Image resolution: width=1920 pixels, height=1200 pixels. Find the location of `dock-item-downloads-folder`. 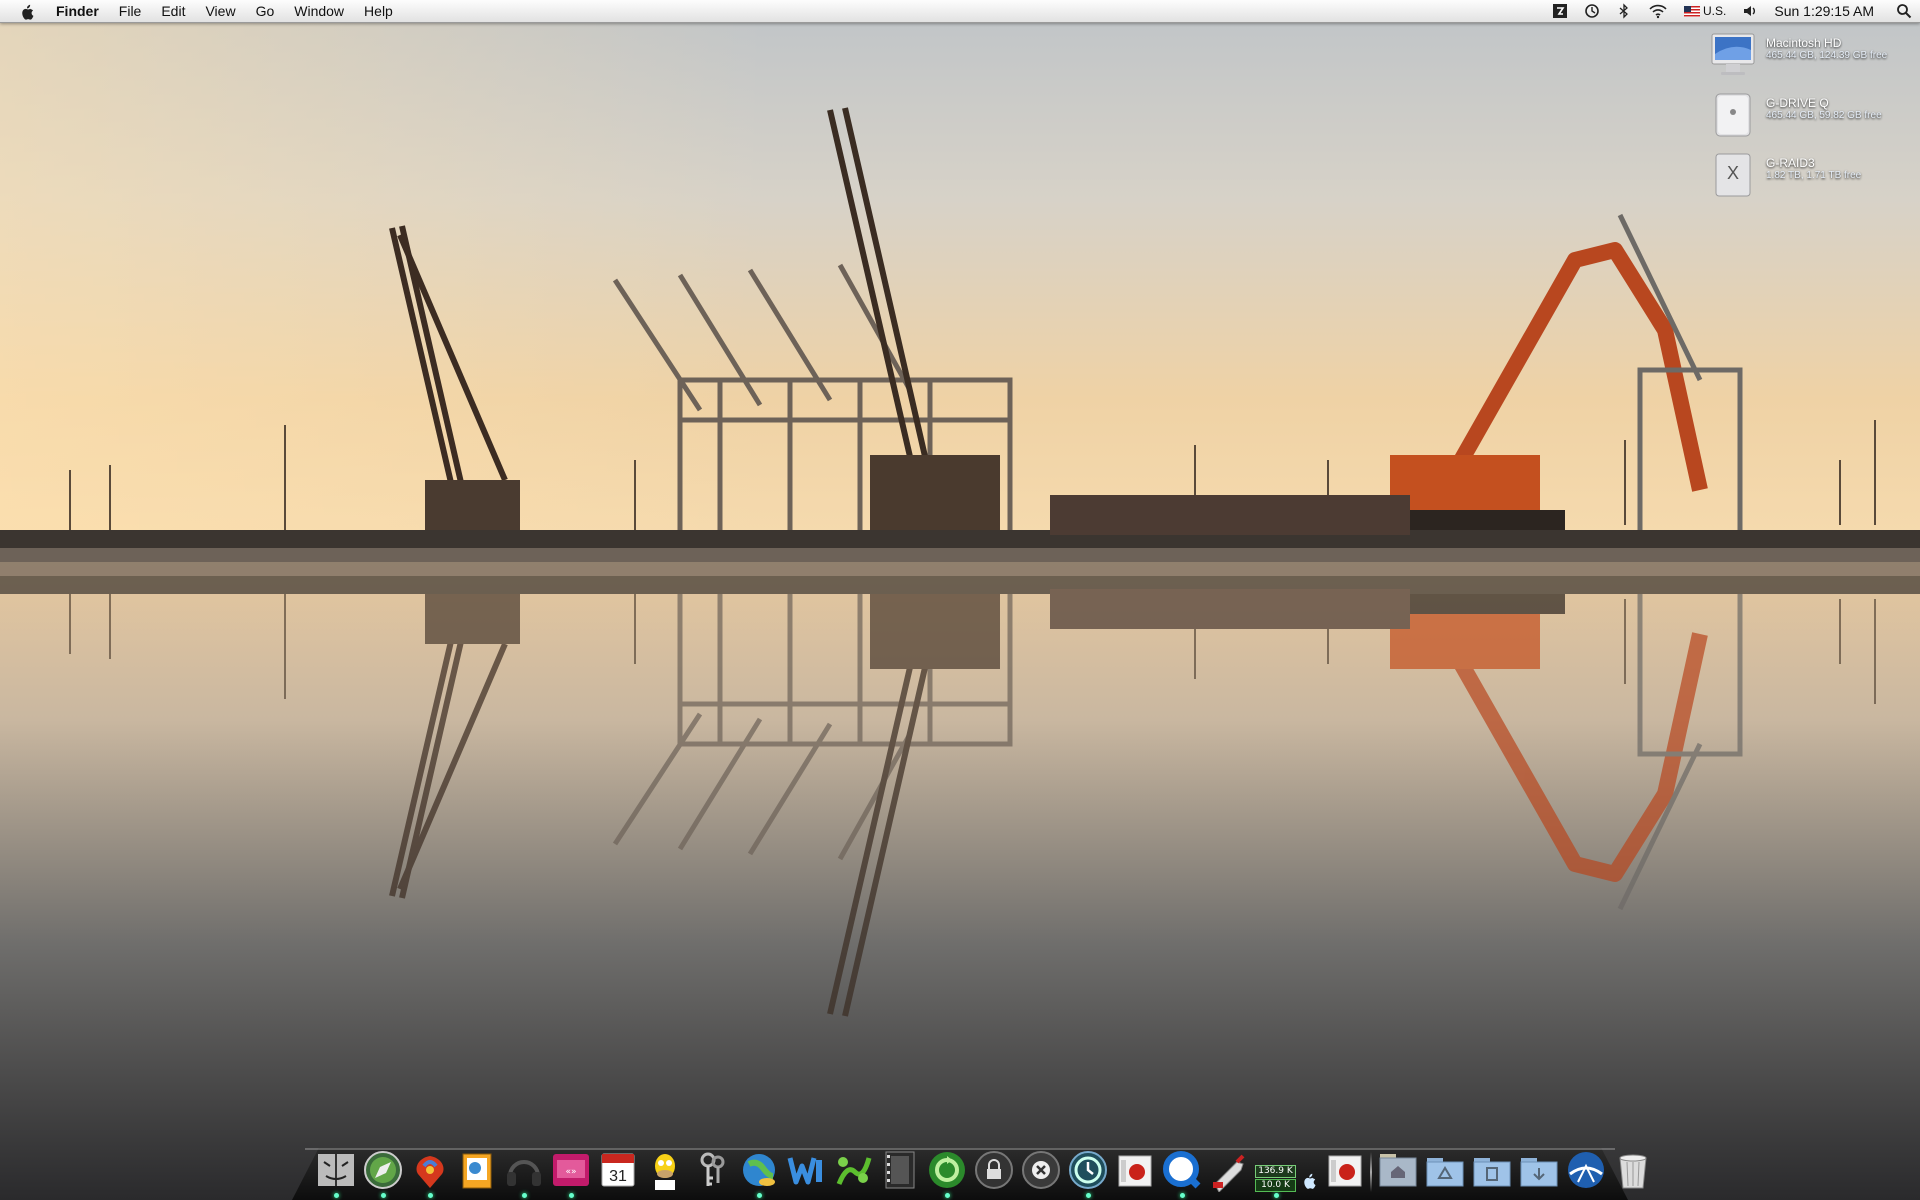

dock-item-downloads-folder is located at coordinates (1538, 1167).